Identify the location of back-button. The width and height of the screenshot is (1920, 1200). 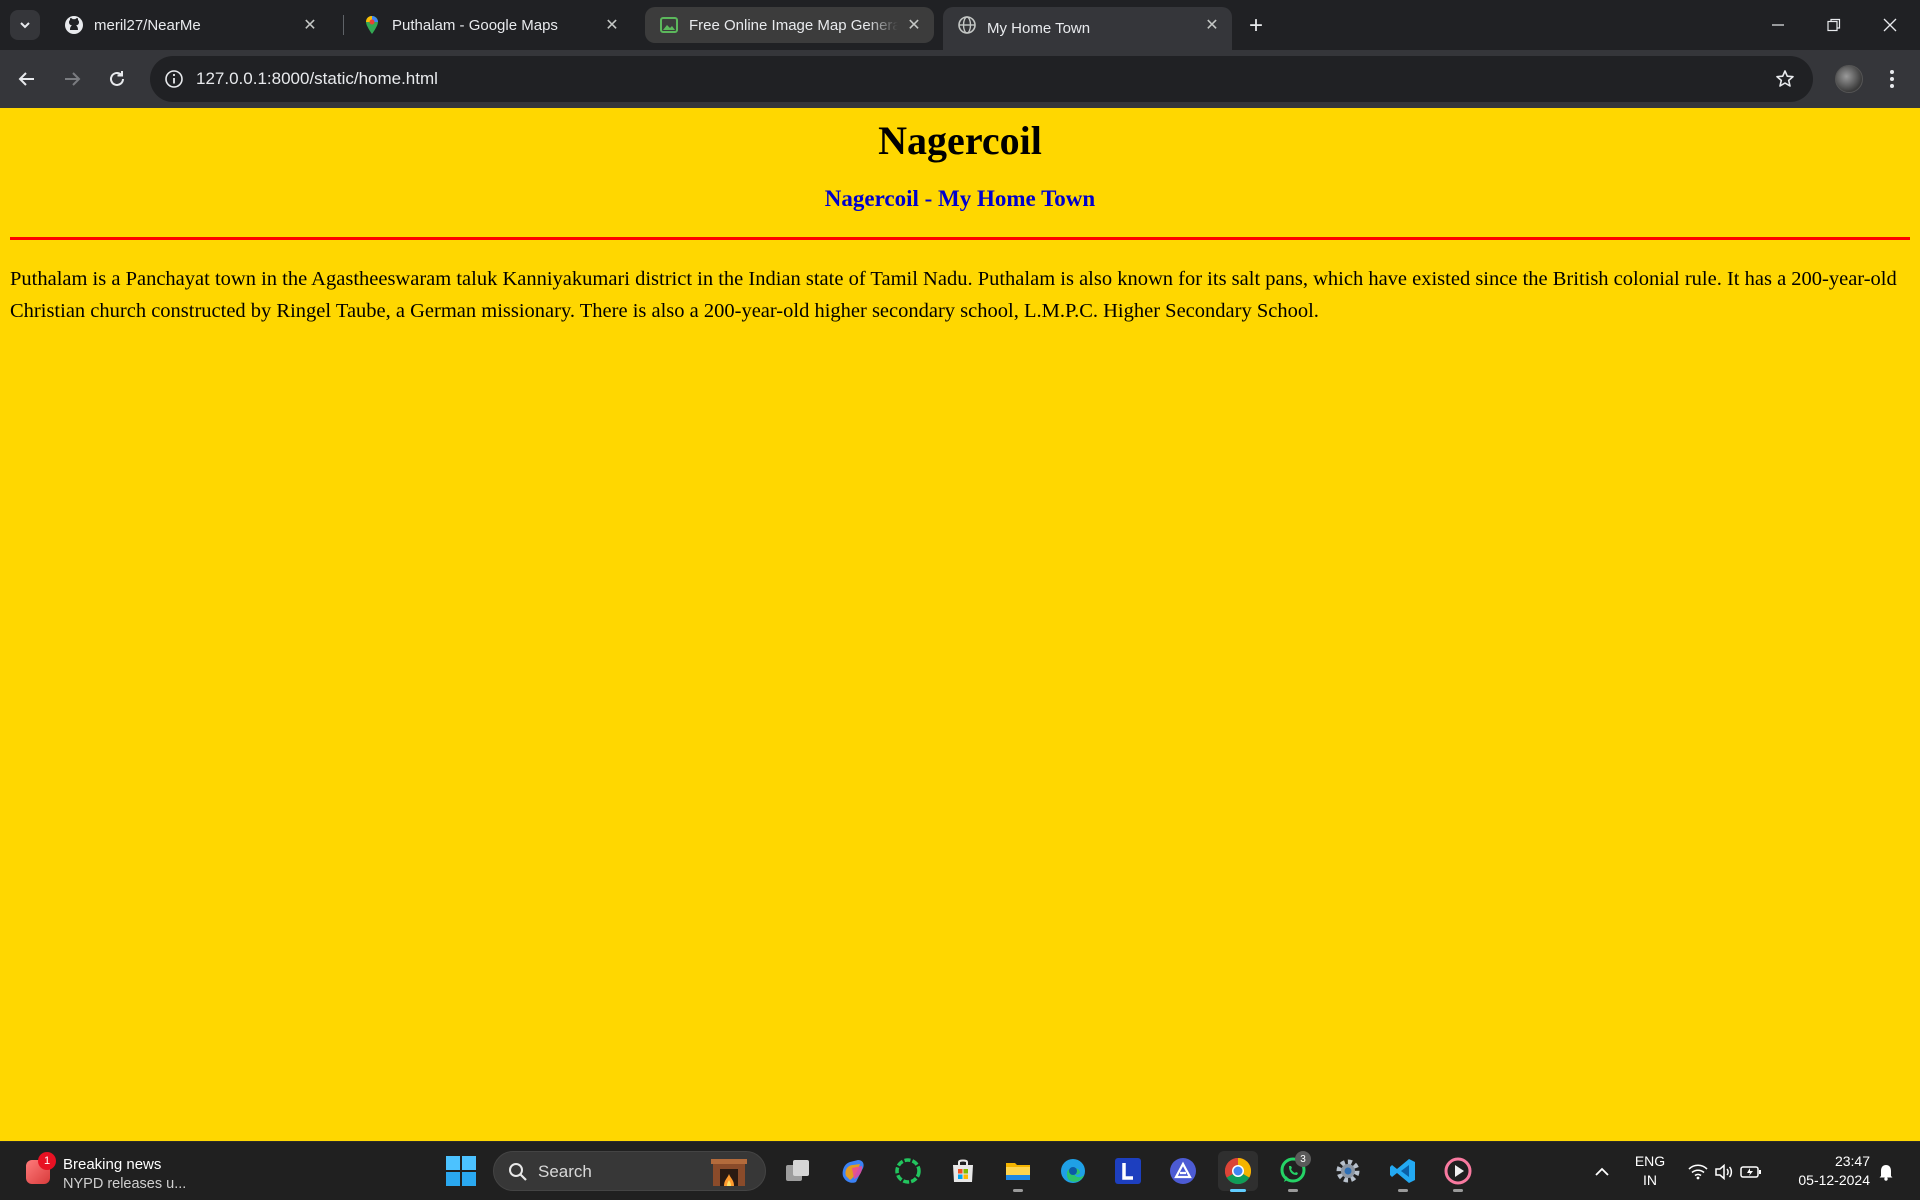
(27, 79).